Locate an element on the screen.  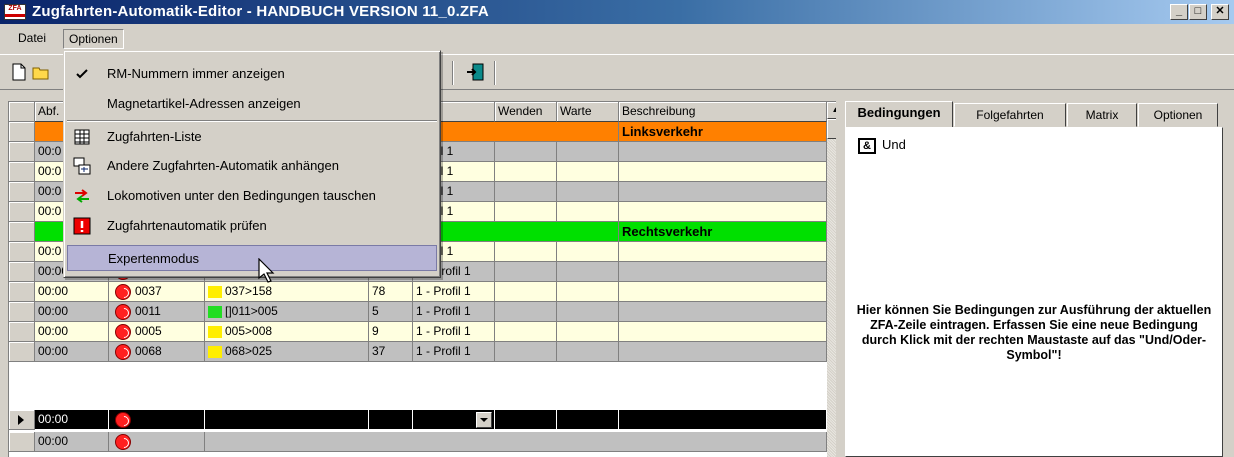
cell-length is located at coordinates (391, 420).